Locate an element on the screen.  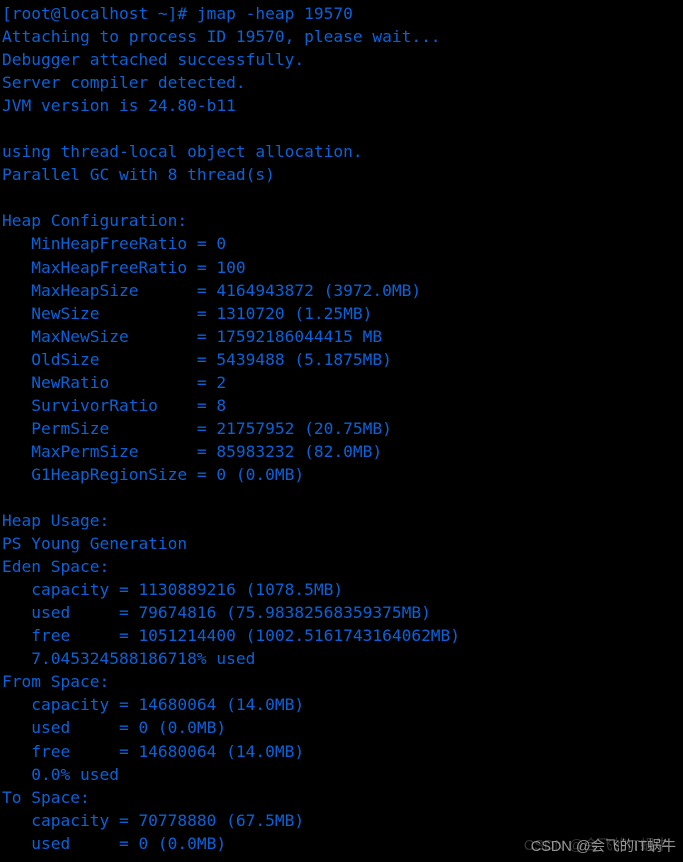
terminal-line: NewRatio = 2 is located at coordinates (114, 382).